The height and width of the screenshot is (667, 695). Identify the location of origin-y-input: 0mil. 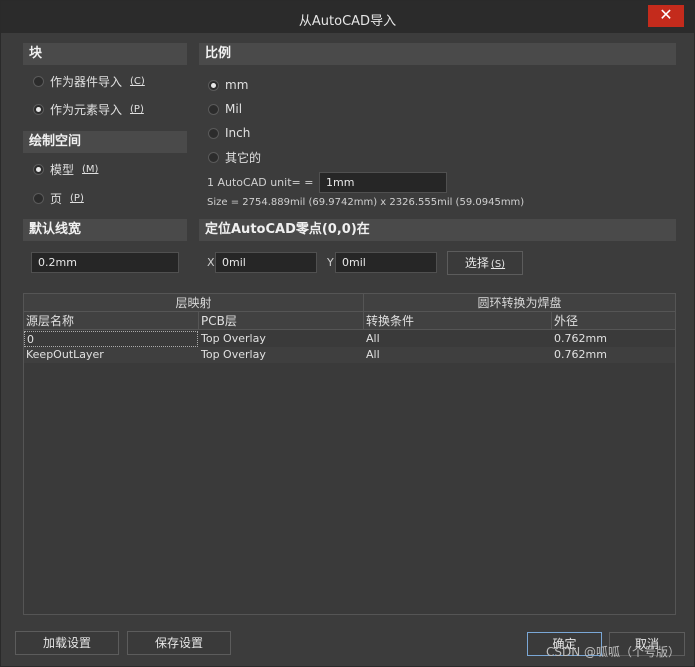
(386, 262).